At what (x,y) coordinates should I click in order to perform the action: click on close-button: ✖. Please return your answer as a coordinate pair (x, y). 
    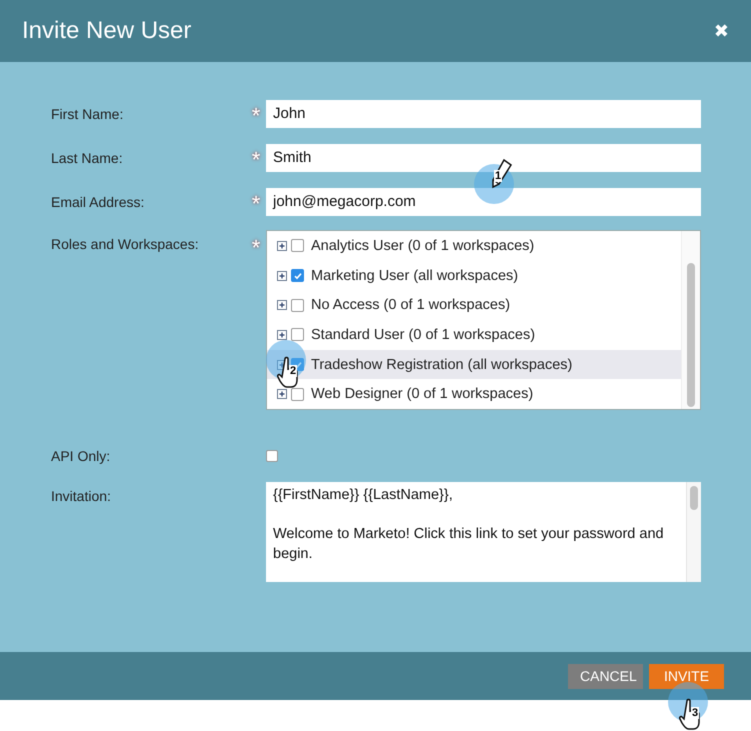
    Looking at the image, I should click on (721, 31).